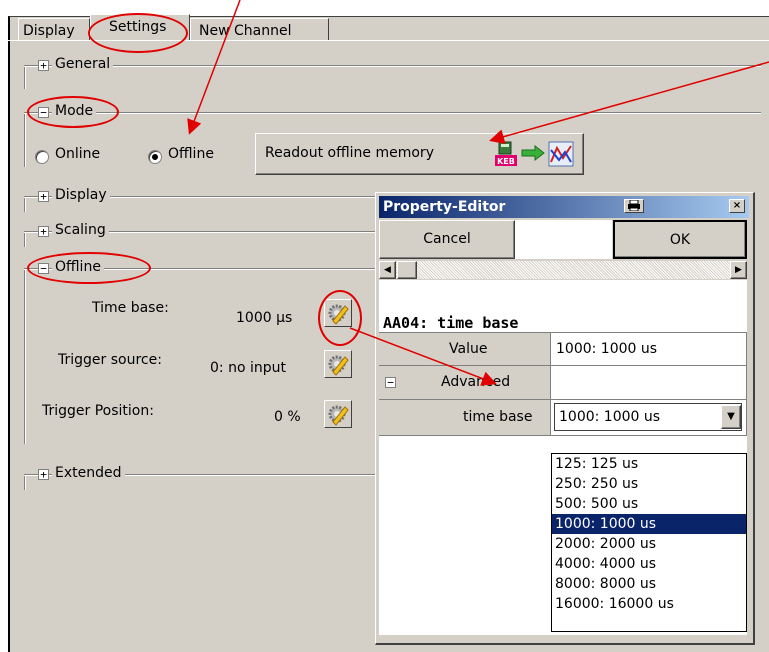 The height and width of the screenshot is (652, 769). What do you see at coordinates (423, 356) in the screenshot?
I see `arrow-to-value-row` at bounding box center [423, 356].